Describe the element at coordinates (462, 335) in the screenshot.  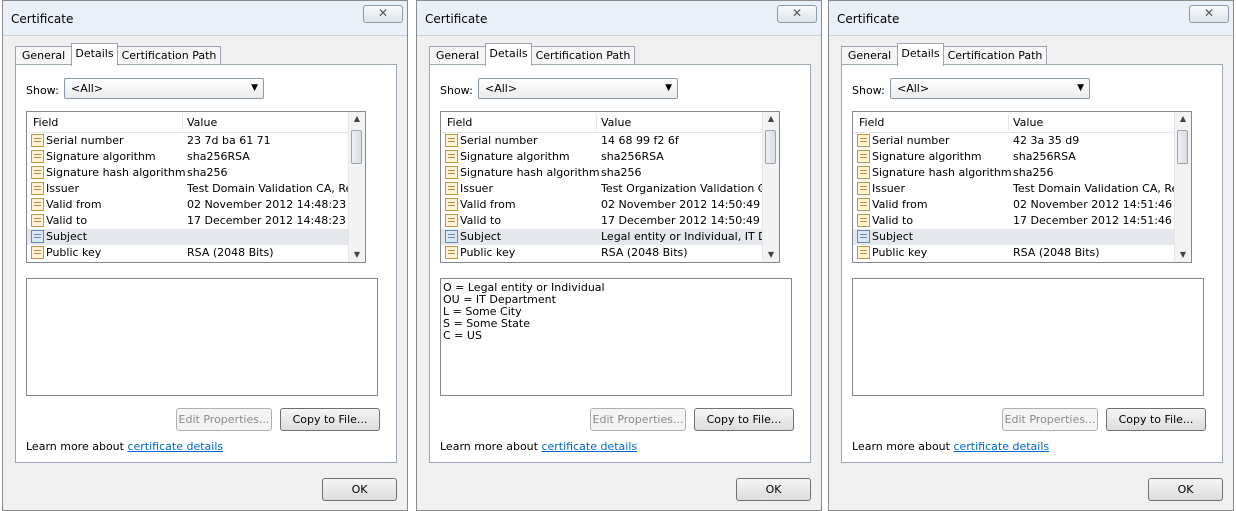
I see `detail-line: C = US` at that location.